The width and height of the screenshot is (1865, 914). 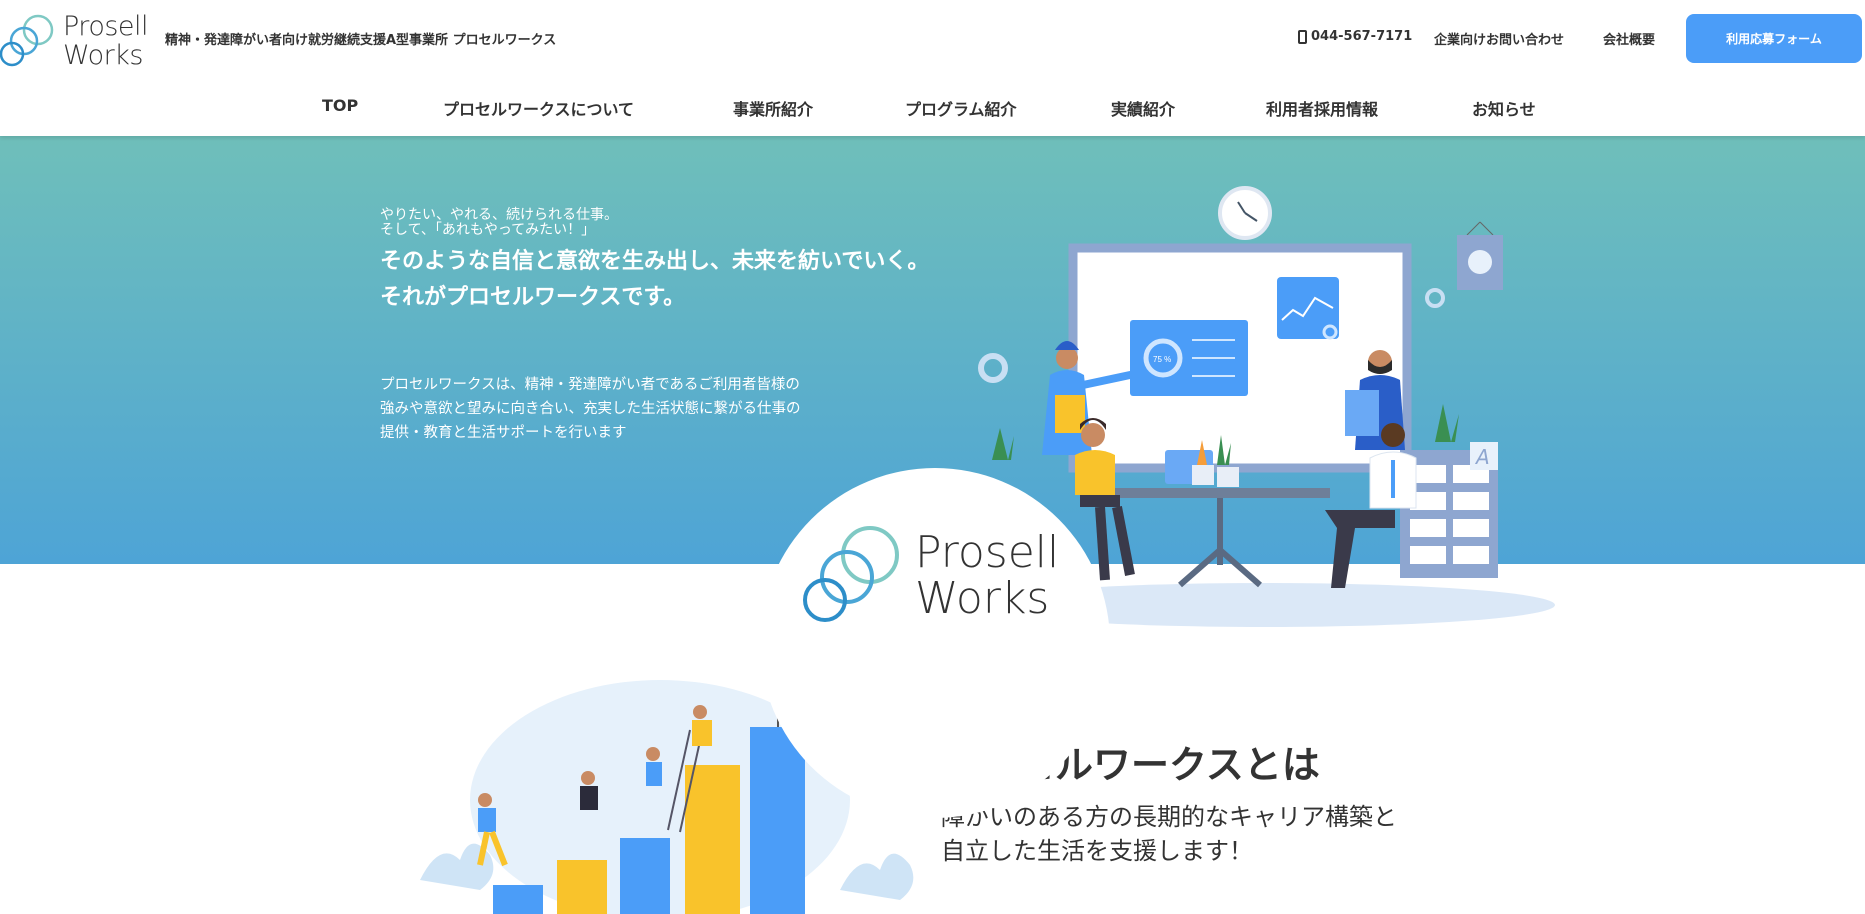 I want to click on nav-item-programs: プログラム紹介, so click(x=961, y=108).